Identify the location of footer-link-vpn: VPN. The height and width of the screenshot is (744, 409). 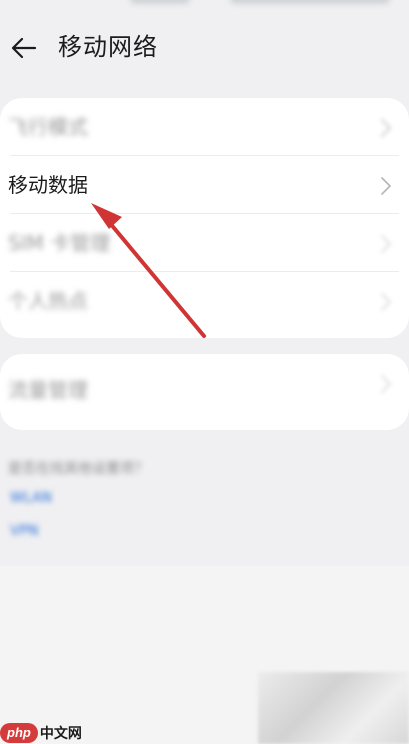
(24, 531).